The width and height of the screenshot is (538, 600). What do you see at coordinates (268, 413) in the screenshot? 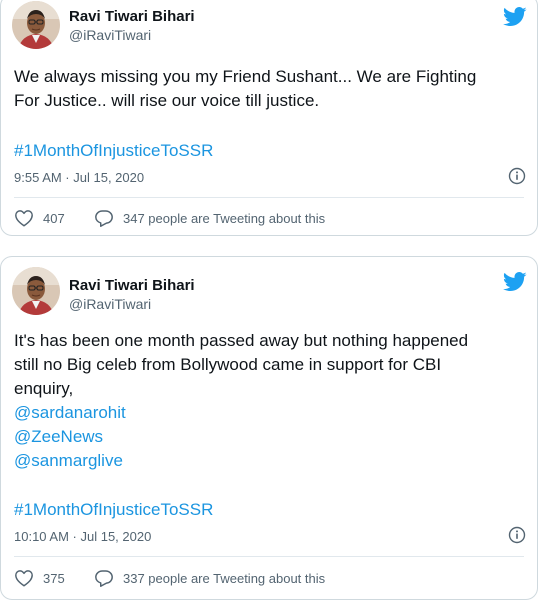
I see `mention-link: @sardanarohit` at bounding box center [268, 413].